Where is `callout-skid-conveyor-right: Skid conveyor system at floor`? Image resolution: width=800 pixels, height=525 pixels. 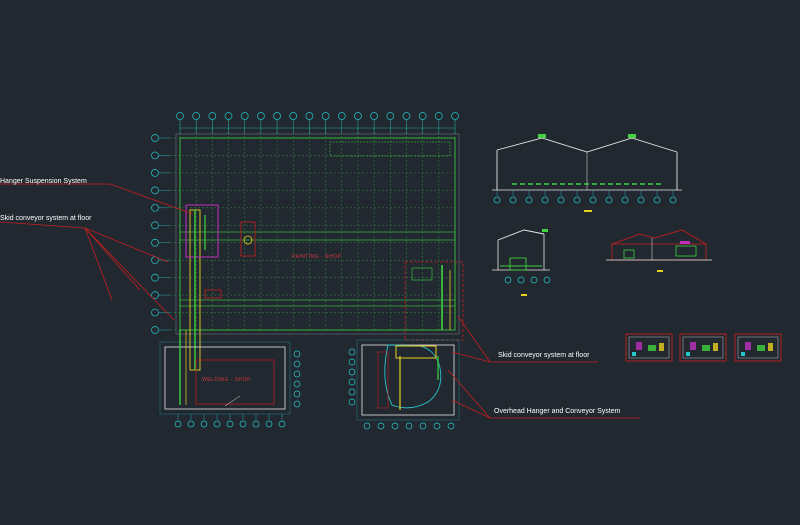
callout-skid-conveyor-right: Skid conveyor system at floor is located at coordinates (544, 355).